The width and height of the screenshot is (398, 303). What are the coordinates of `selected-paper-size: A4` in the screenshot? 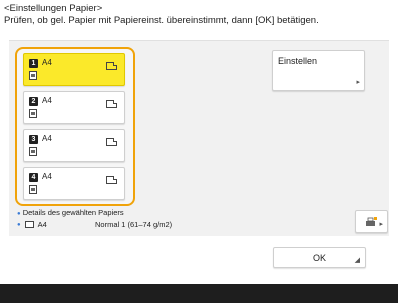 It's located at (42, 224).